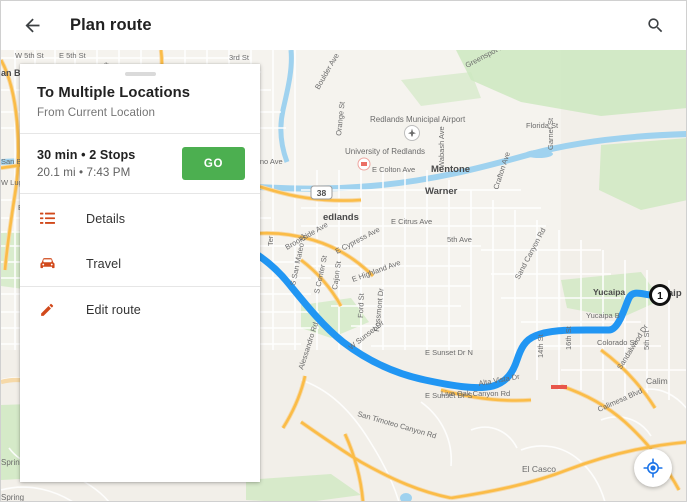 Image resolution: width=687 pixels, height=502 pixels. What do you see at coordinates (412, 133) in the screenshot?
I see `airport-poi-icon` at bounding box center [412, 133].